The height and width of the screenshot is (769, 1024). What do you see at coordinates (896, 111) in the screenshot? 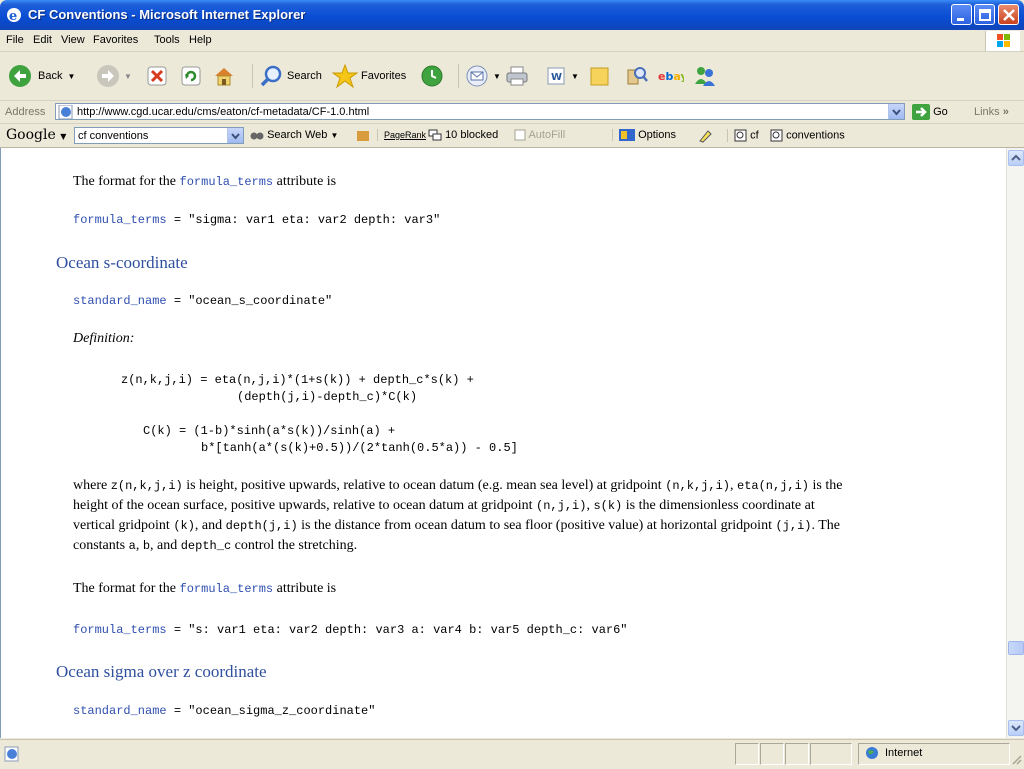
I see `address-dropdown` at bounding box center [896, 111].